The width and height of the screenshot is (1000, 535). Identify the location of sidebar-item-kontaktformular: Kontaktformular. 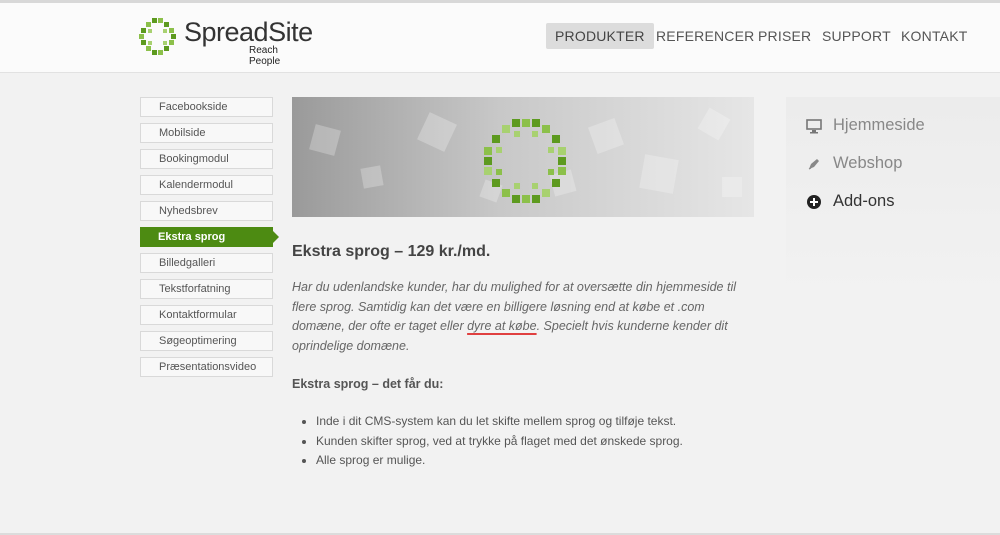
(206, 315).